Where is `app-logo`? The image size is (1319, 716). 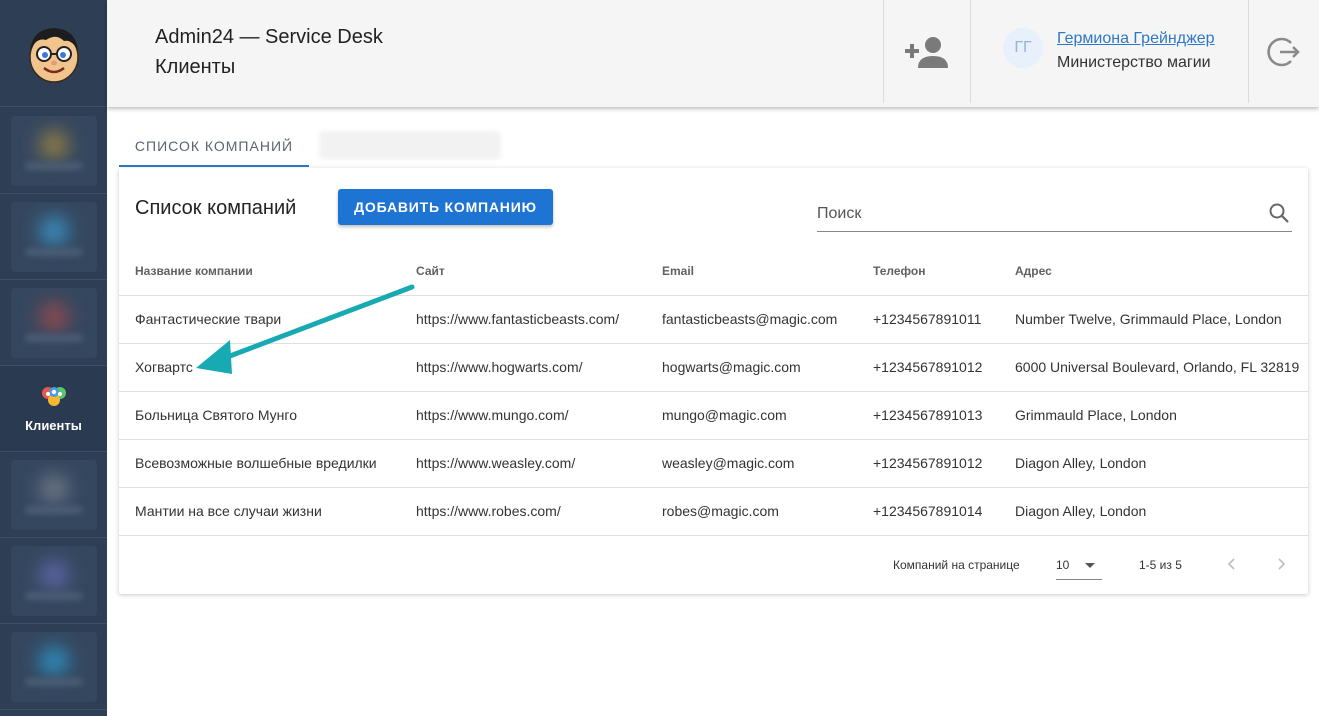
app-logo is located at coordinates (53, 53).